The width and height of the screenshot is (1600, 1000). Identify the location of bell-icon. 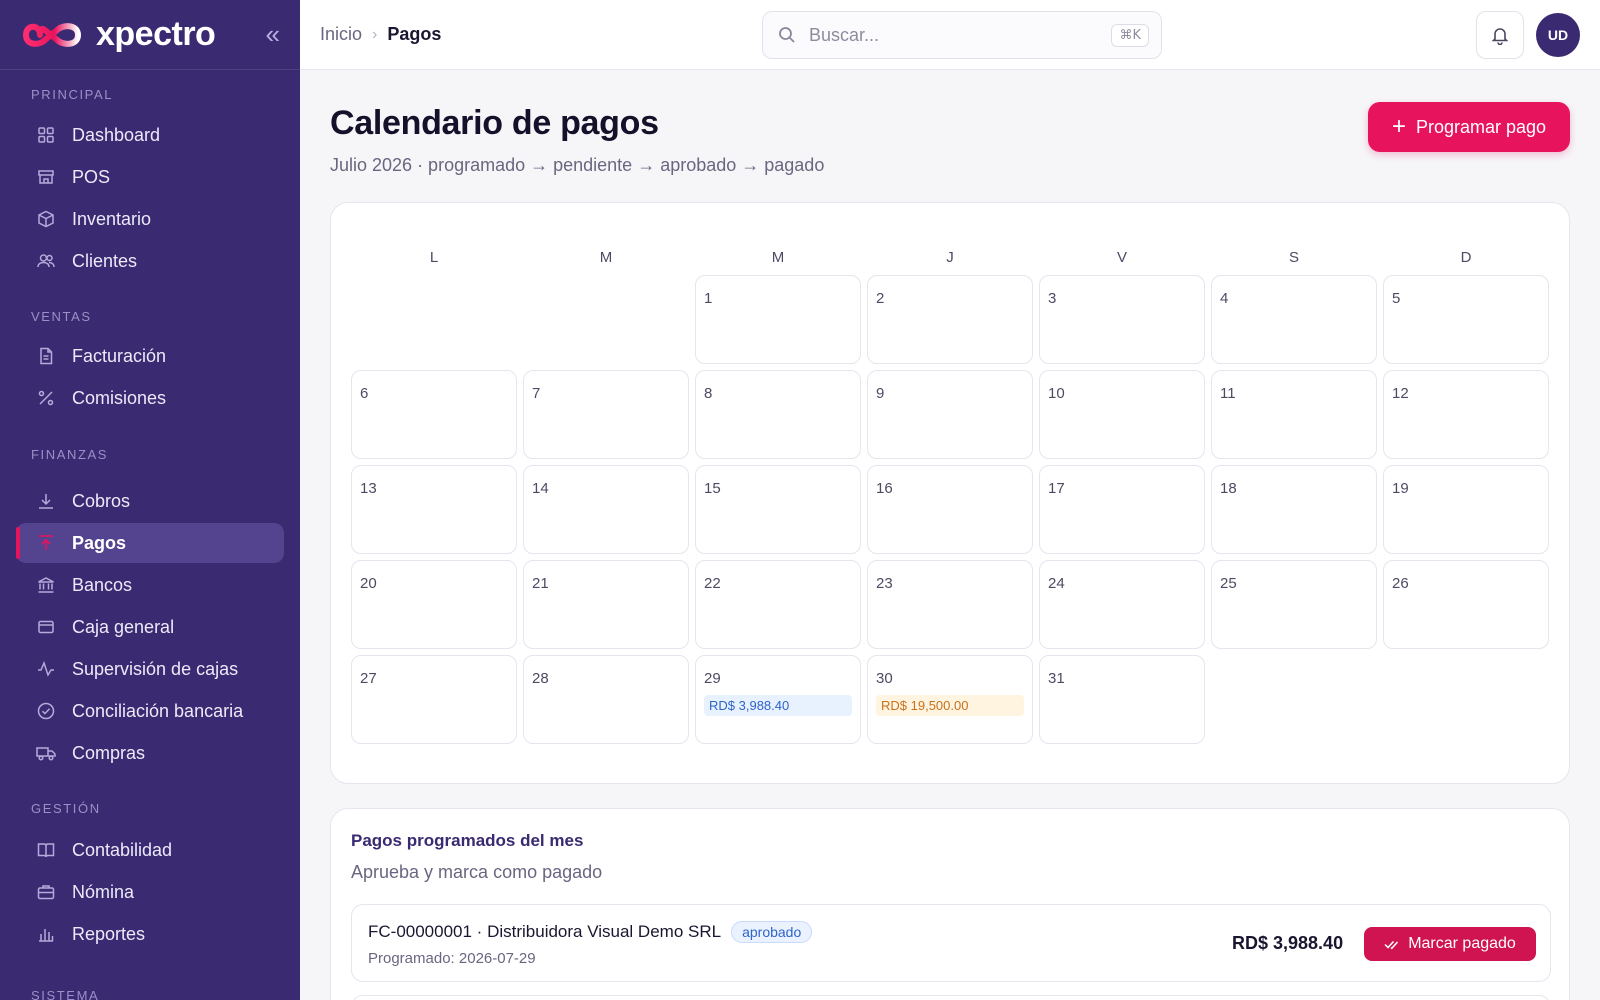
(1500, 36).